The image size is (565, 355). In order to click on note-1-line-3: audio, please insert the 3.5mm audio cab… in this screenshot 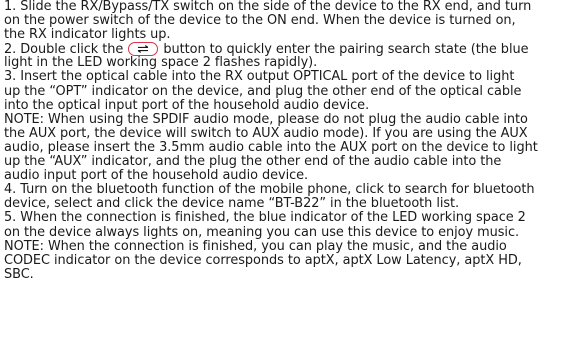, I will do `click(271, 147)`.